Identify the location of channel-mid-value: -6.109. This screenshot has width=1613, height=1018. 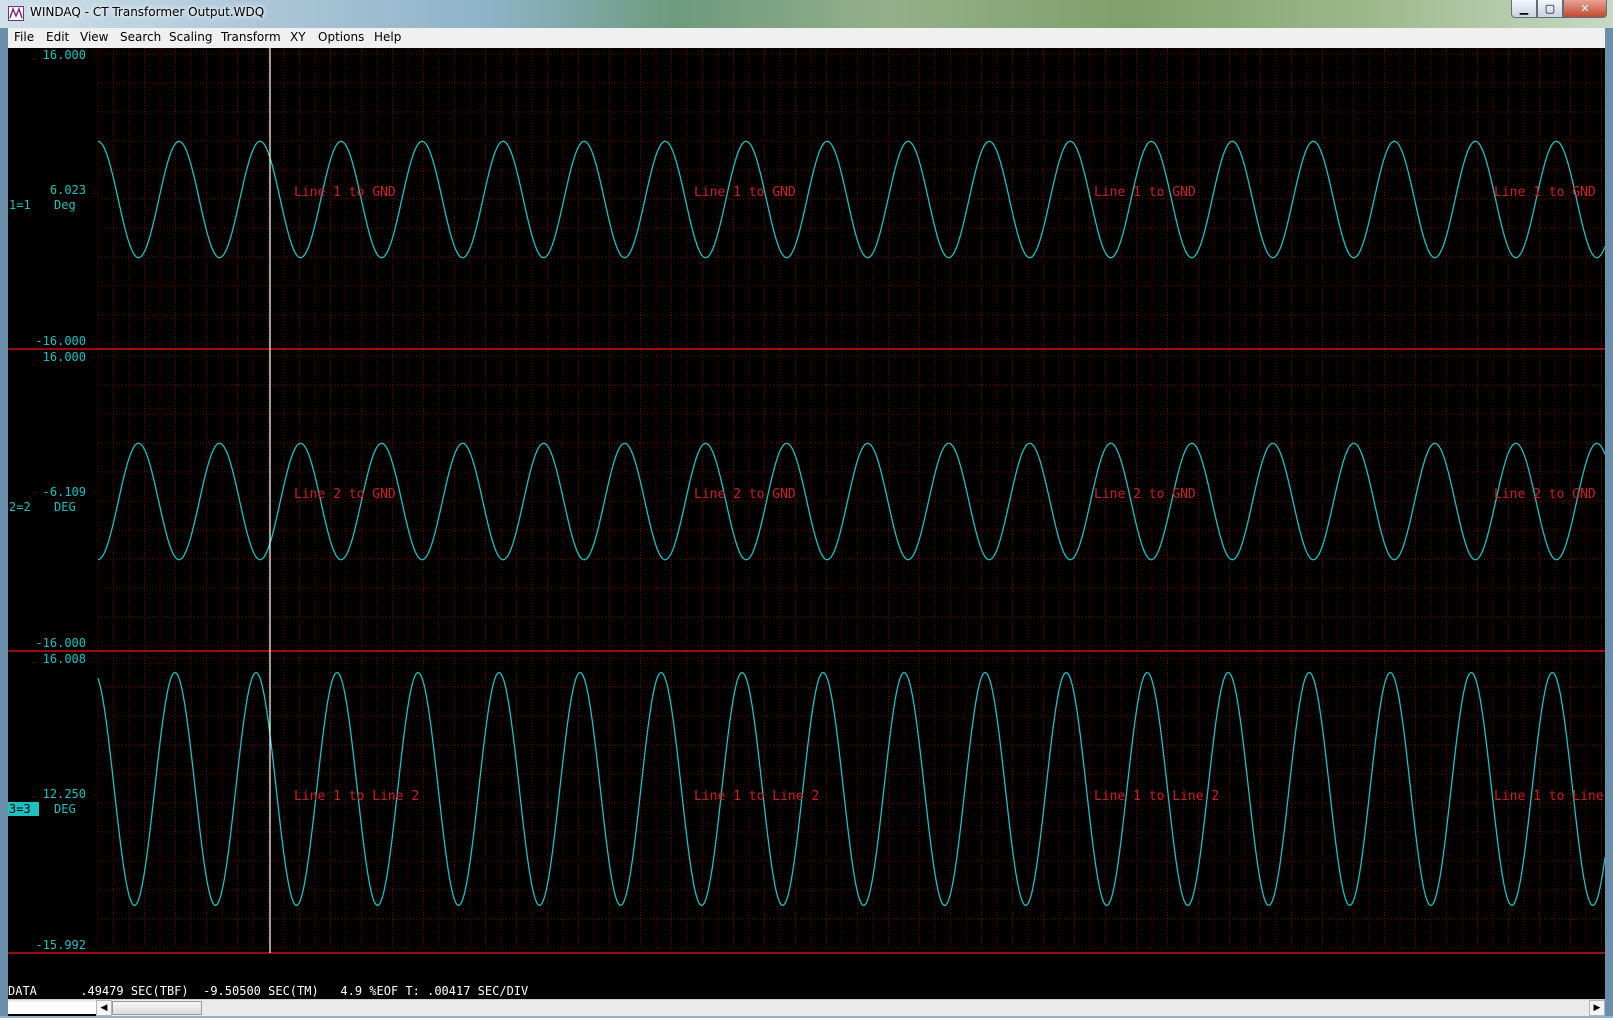
(64, 492).